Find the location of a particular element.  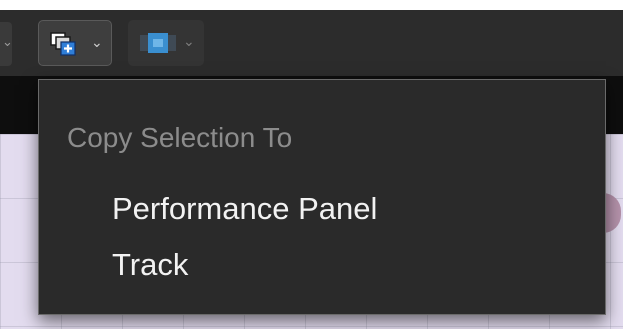

blocks-icon is located at coordinates (158, 43).